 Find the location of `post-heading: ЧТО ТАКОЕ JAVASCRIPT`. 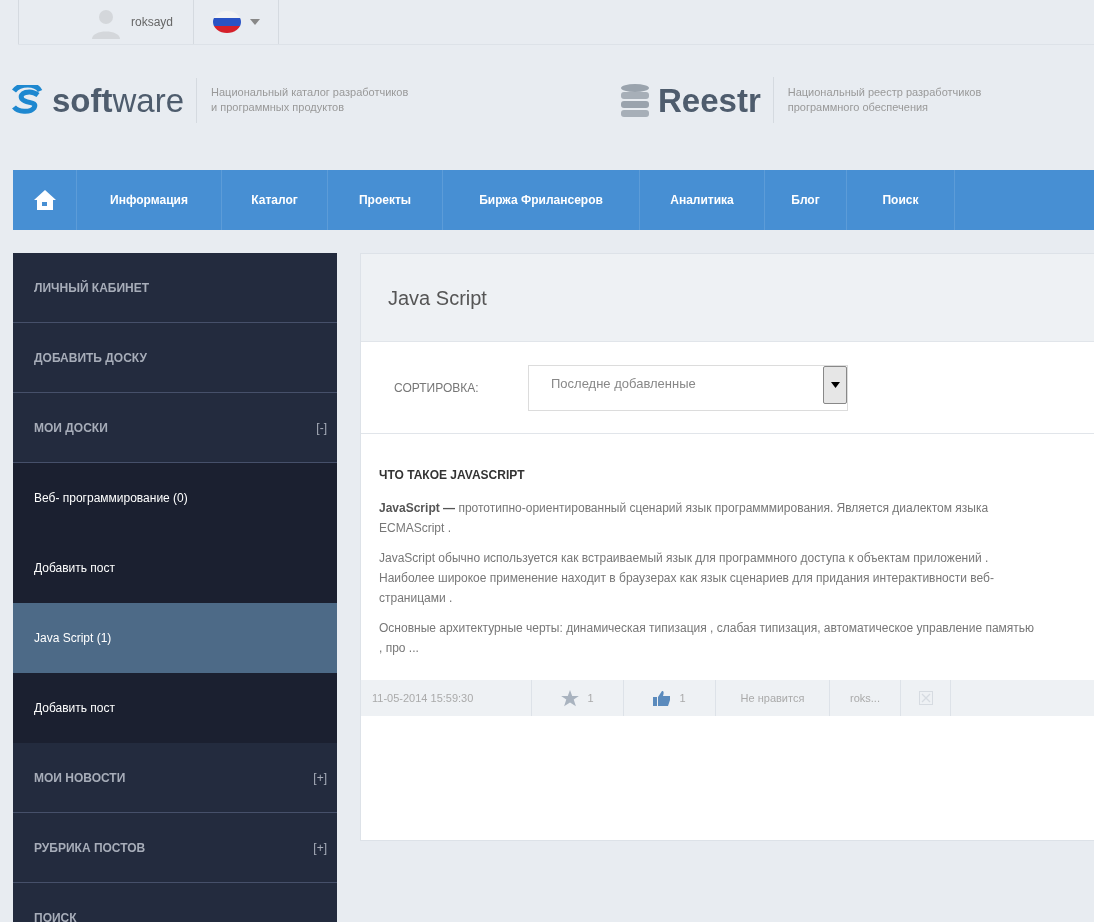

post-heading: ЧТО ТАКОЕ JAVASCRIPT is located at coordinates (452, 475).